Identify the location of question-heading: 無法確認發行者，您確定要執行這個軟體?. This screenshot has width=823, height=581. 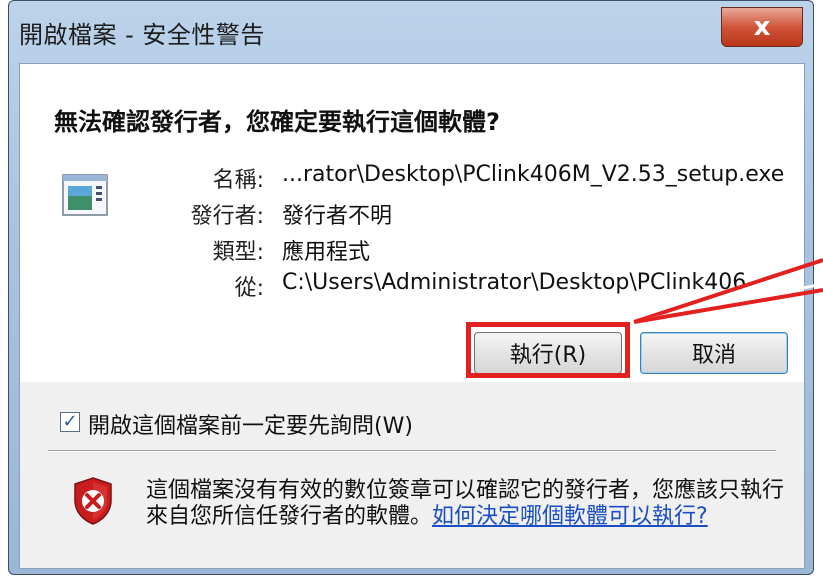
(277, 122).